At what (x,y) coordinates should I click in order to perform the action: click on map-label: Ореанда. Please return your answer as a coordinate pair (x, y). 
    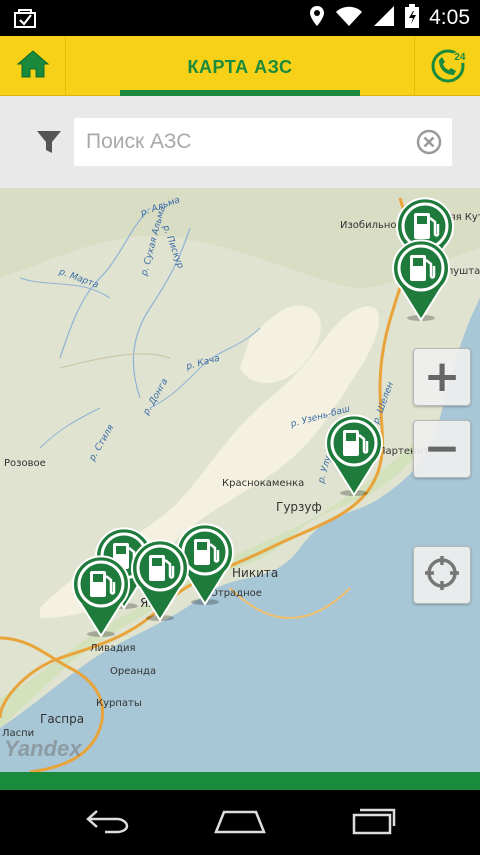
    Looking at the image, I should click on (133, 671).